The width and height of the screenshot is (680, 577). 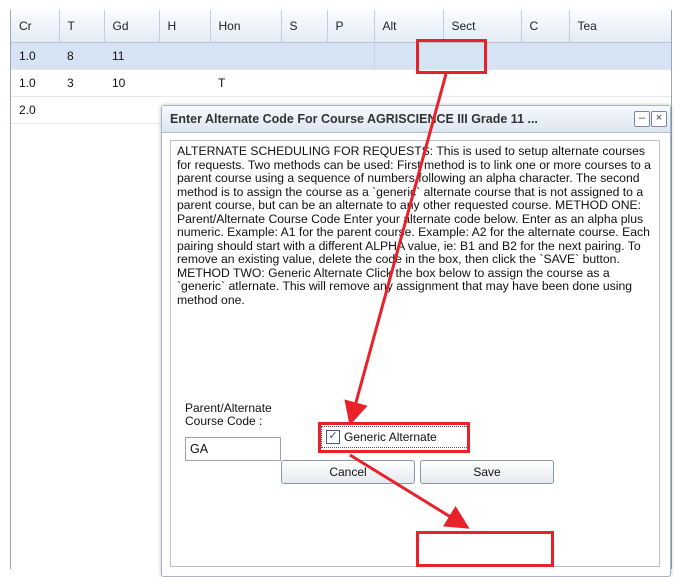 I want to click on arrow-to-generic, so click(x=396, y=249).